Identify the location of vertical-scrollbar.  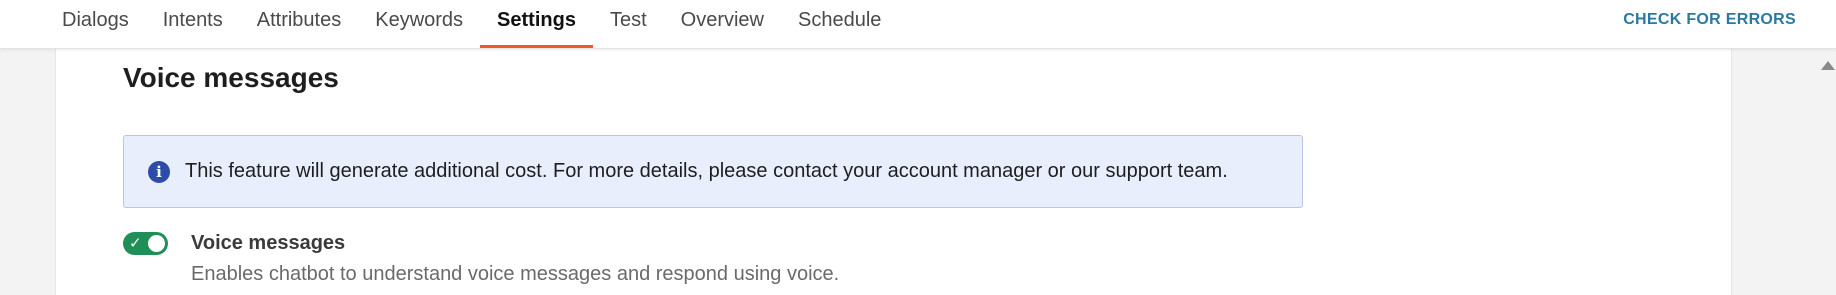
(1827, 171).